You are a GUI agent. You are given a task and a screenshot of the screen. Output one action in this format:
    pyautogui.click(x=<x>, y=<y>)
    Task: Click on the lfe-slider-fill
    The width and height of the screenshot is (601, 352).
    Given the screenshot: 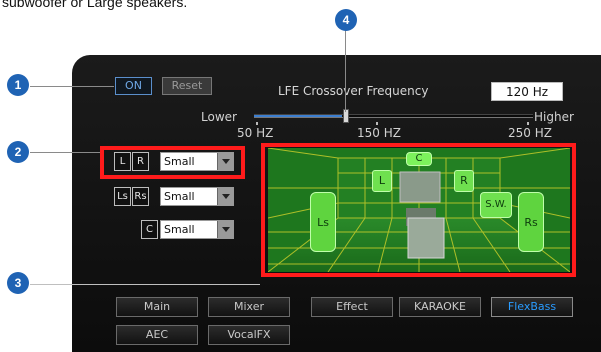 What is the action you would take?
    pyautogui.click(x=298, y=116)
    